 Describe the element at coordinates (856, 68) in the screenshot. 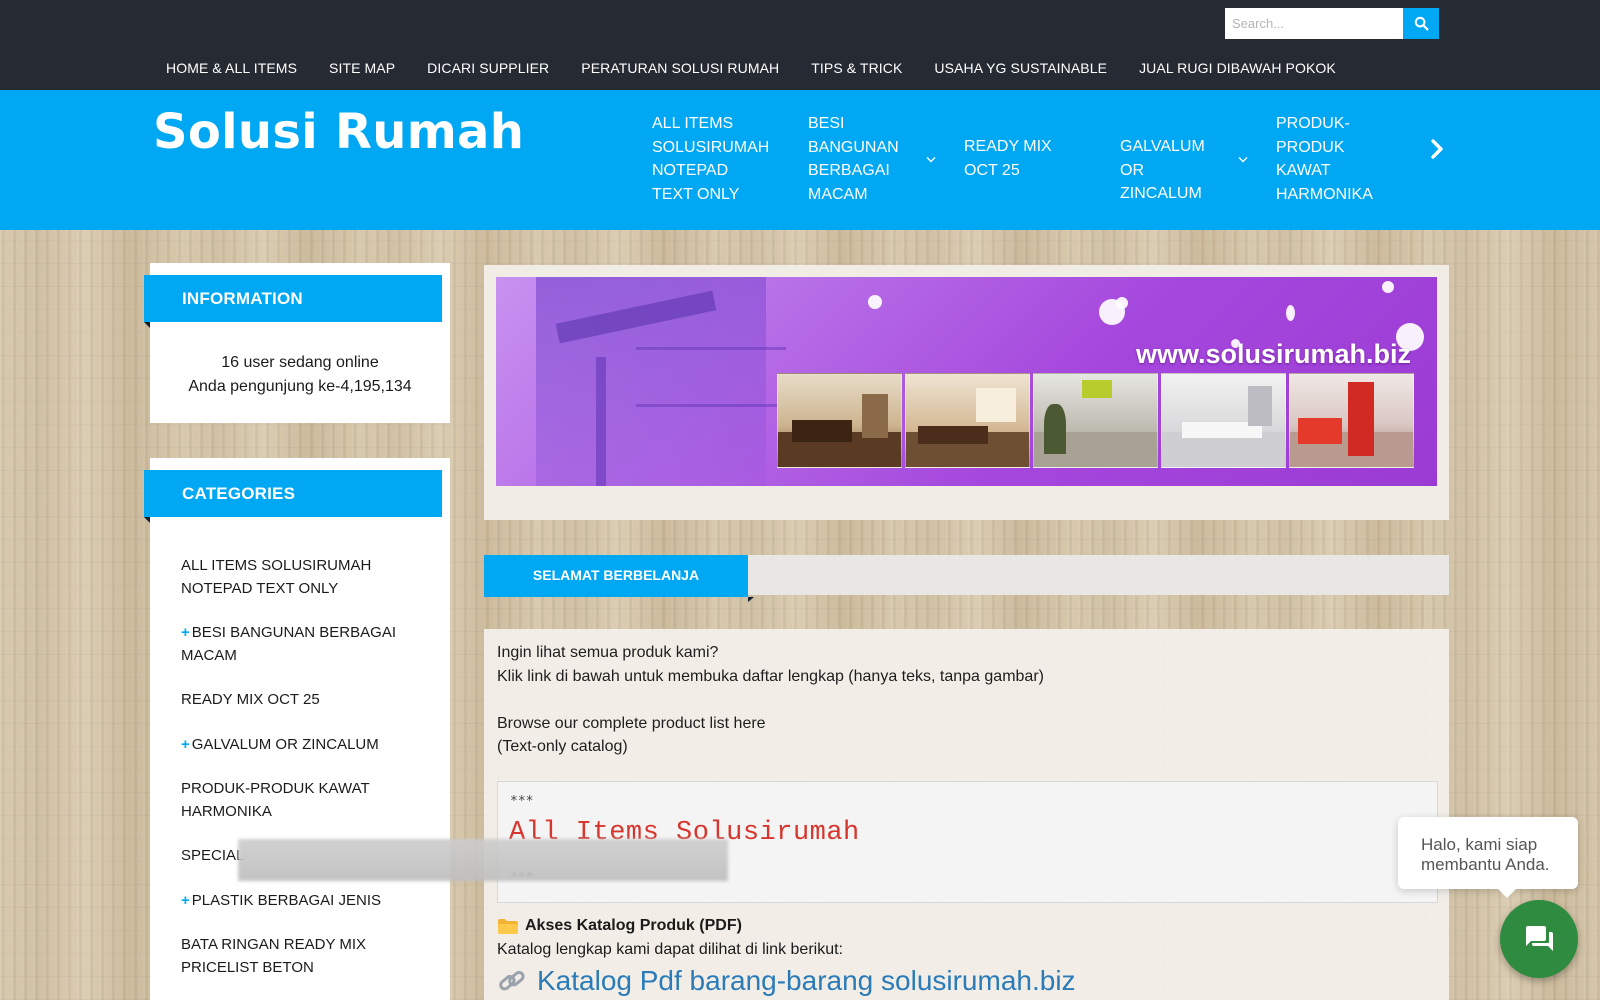

I see `topnav-tips-trick: TIPS & TRICK` at that location.